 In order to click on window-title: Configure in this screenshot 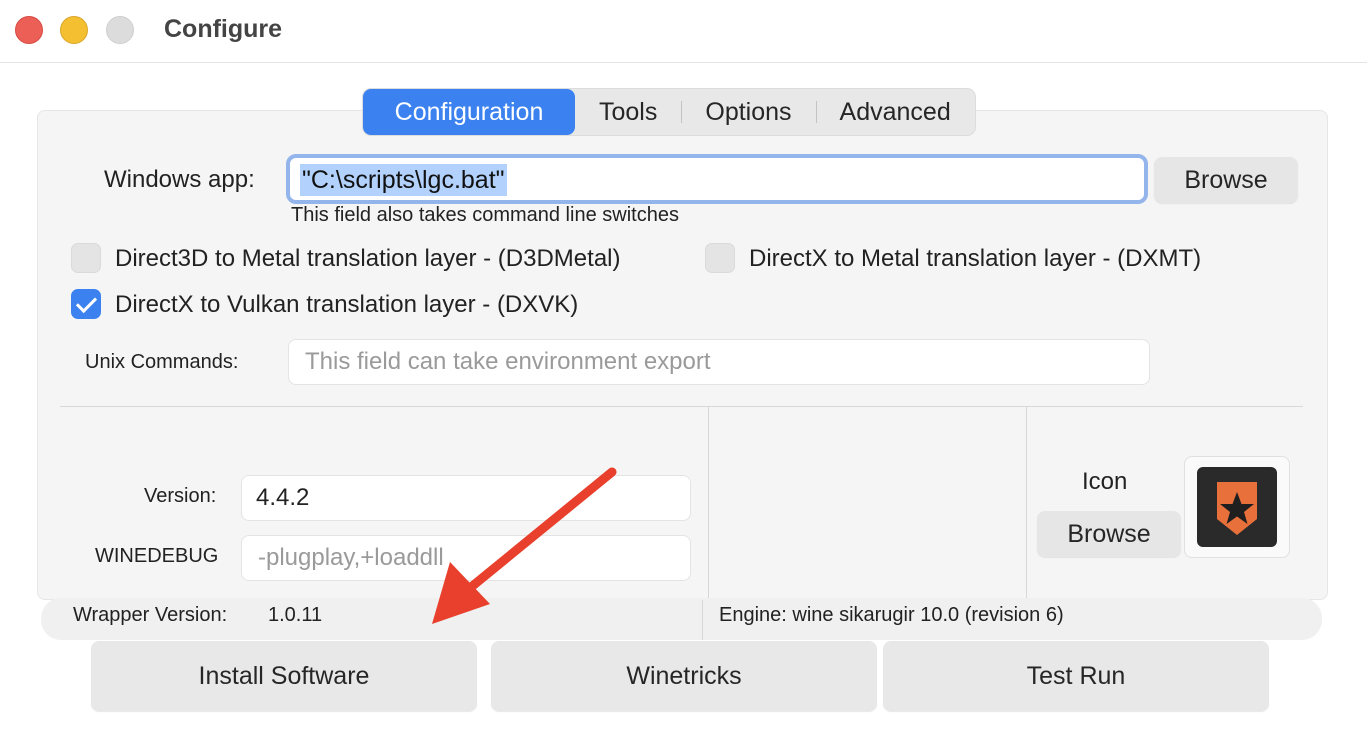, I will do `click(223, 29)`.